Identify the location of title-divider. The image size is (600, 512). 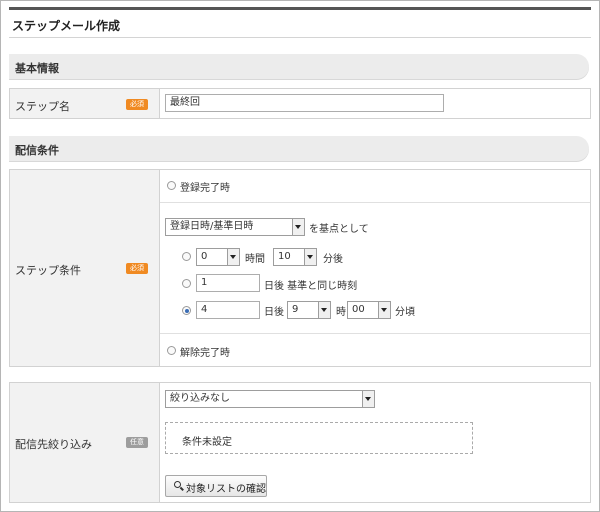
(300, 37).